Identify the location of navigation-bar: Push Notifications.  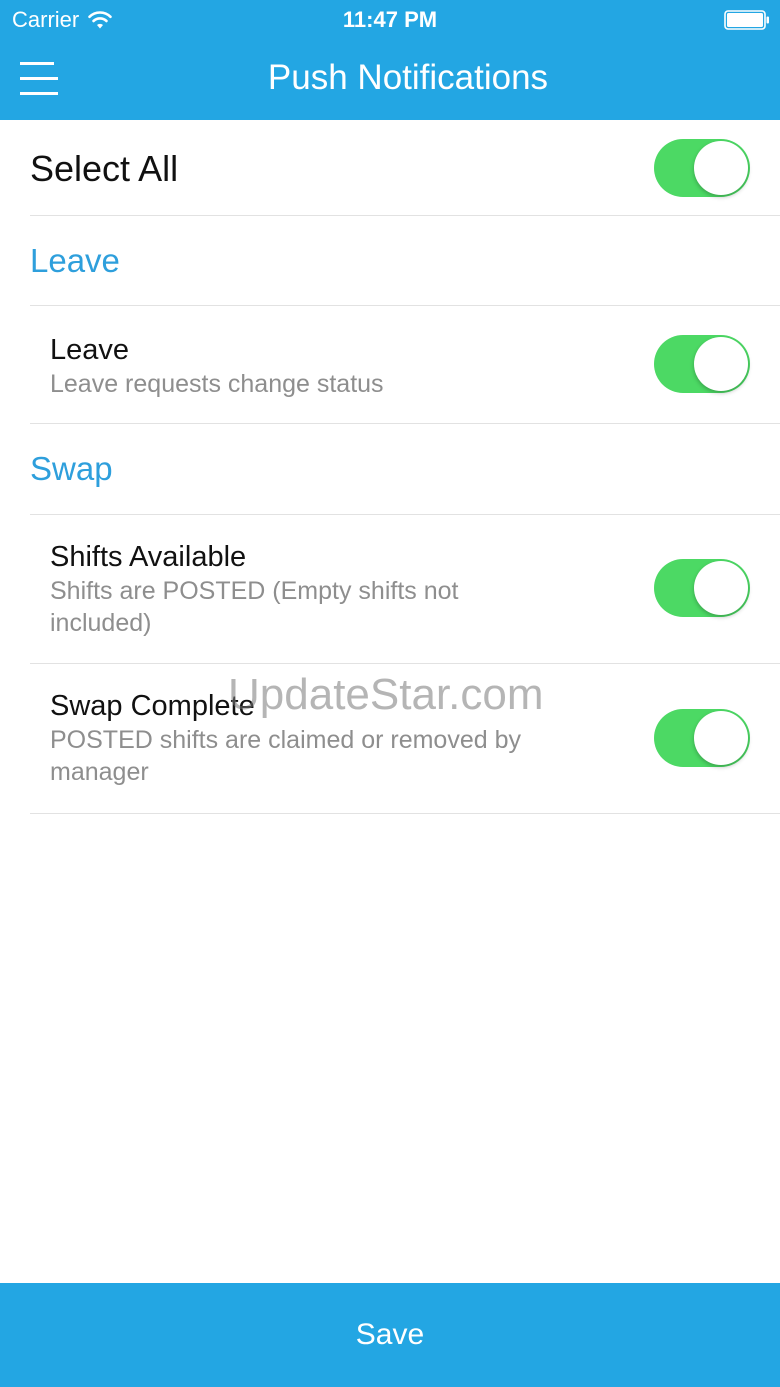
(390, 80).